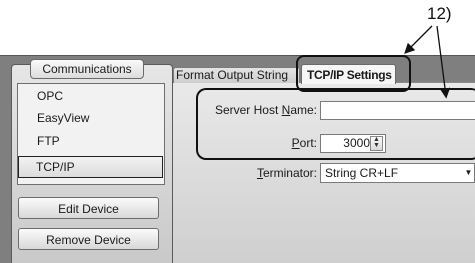 Image resolution: width=475 pixels, height=263 pixels. I want to click on device-list-item-opc: OPC, so click(90, 96).